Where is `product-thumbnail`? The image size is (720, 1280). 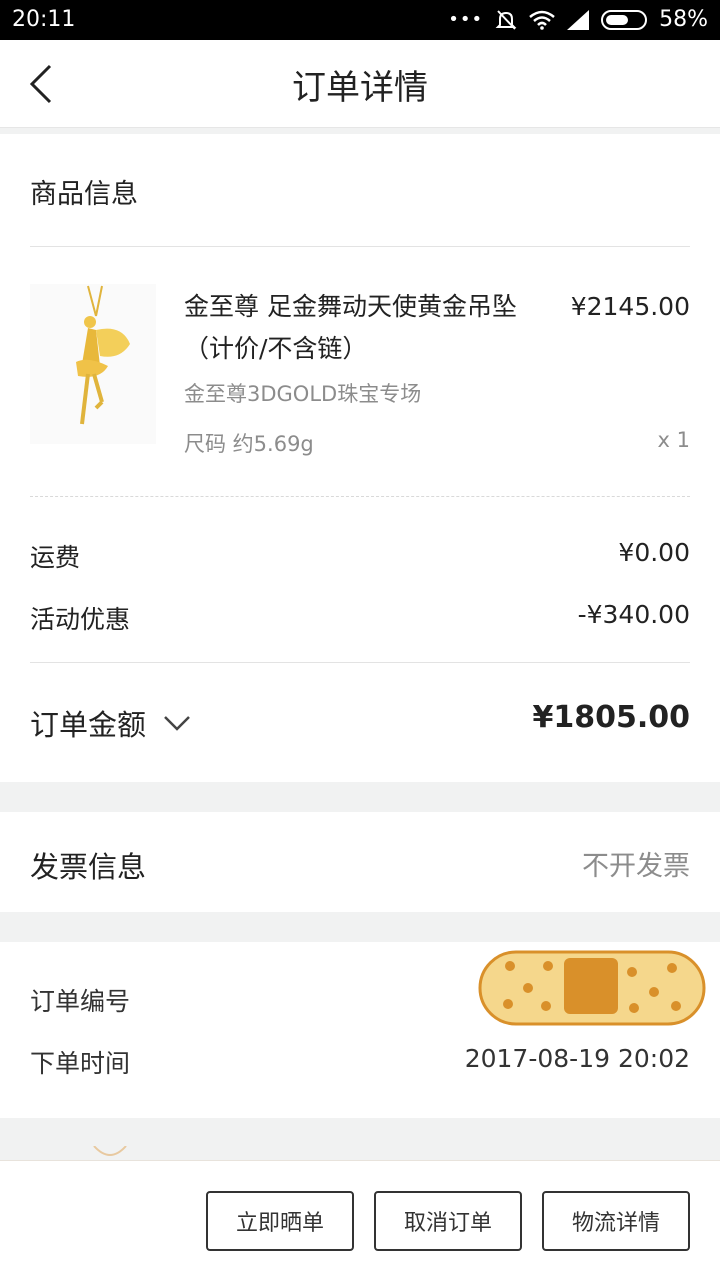 product-thumbnail is located at coordinates (93, 364).